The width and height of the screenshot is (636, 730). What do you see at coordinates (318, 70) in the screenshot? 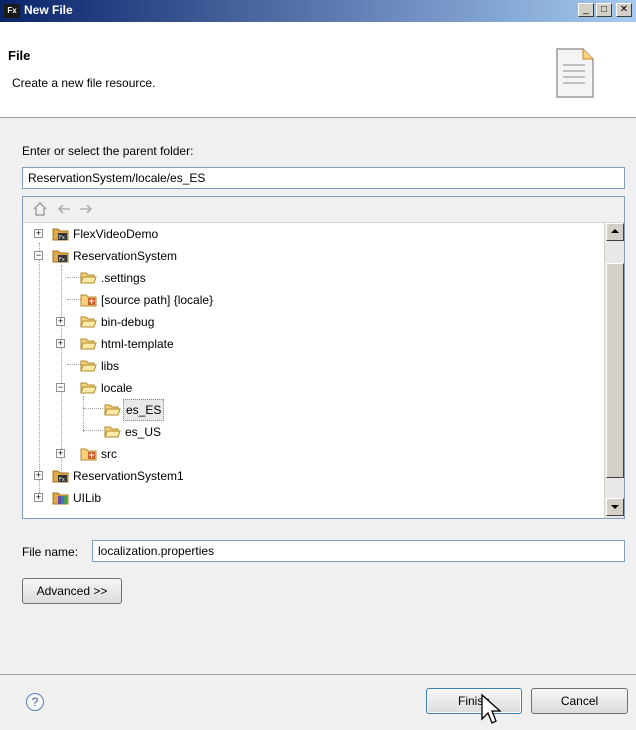
I see `wizard-banner: File Create a new file resource.` at bounding box center [318, 70].